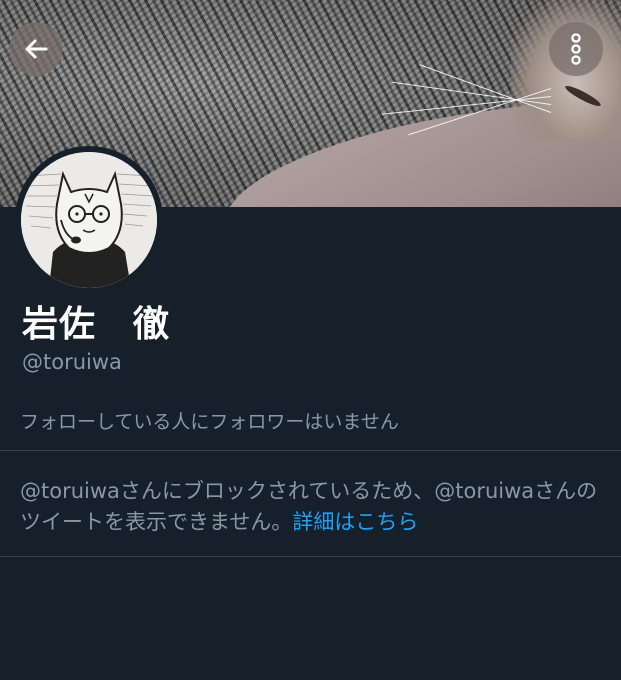 The width and height of the screenshot is (621, 680). I want to click on learn-more-link: 詳細はこちら, so click(355, 522).